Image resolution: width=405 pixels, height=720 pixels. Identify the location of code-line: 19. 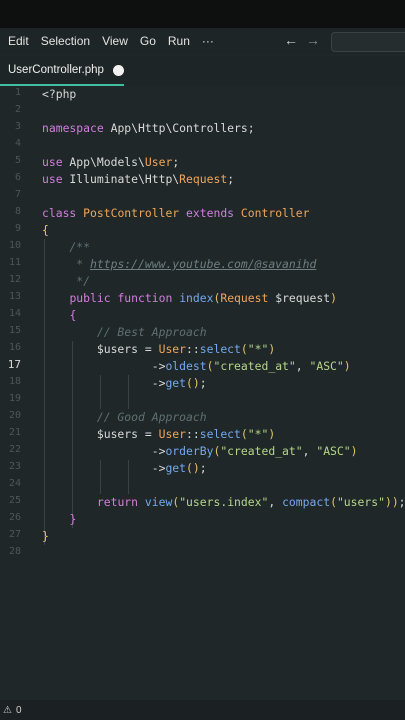
(202, 400).